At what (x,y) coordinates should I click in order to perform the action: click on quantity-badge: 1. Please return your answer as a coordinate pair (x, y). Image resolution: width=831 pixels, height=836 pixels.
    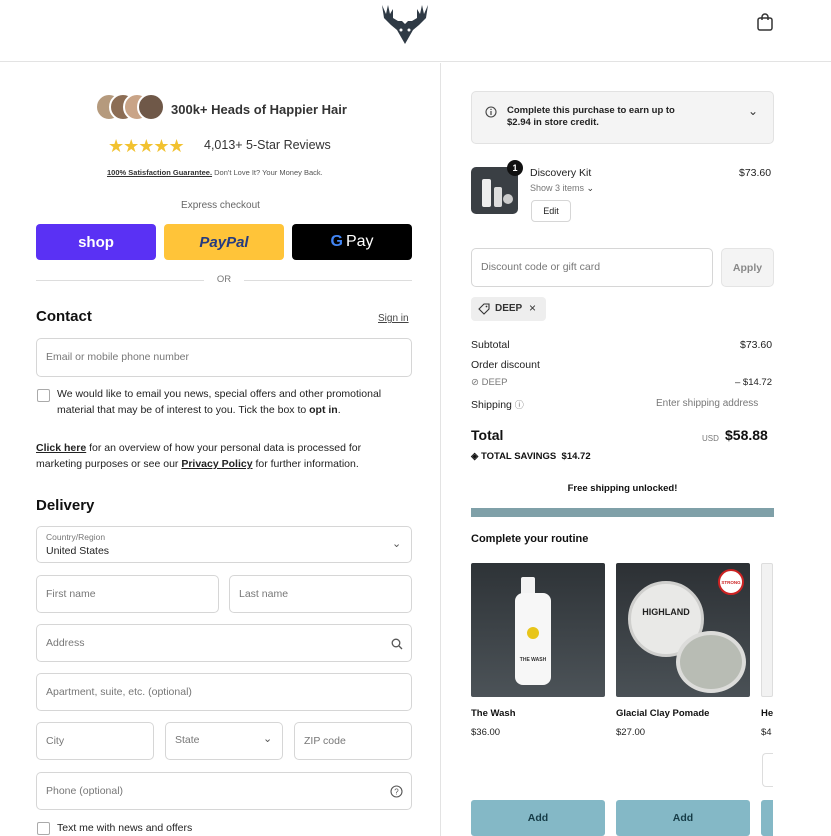
    Looking at the image, I should click on (515, 168).